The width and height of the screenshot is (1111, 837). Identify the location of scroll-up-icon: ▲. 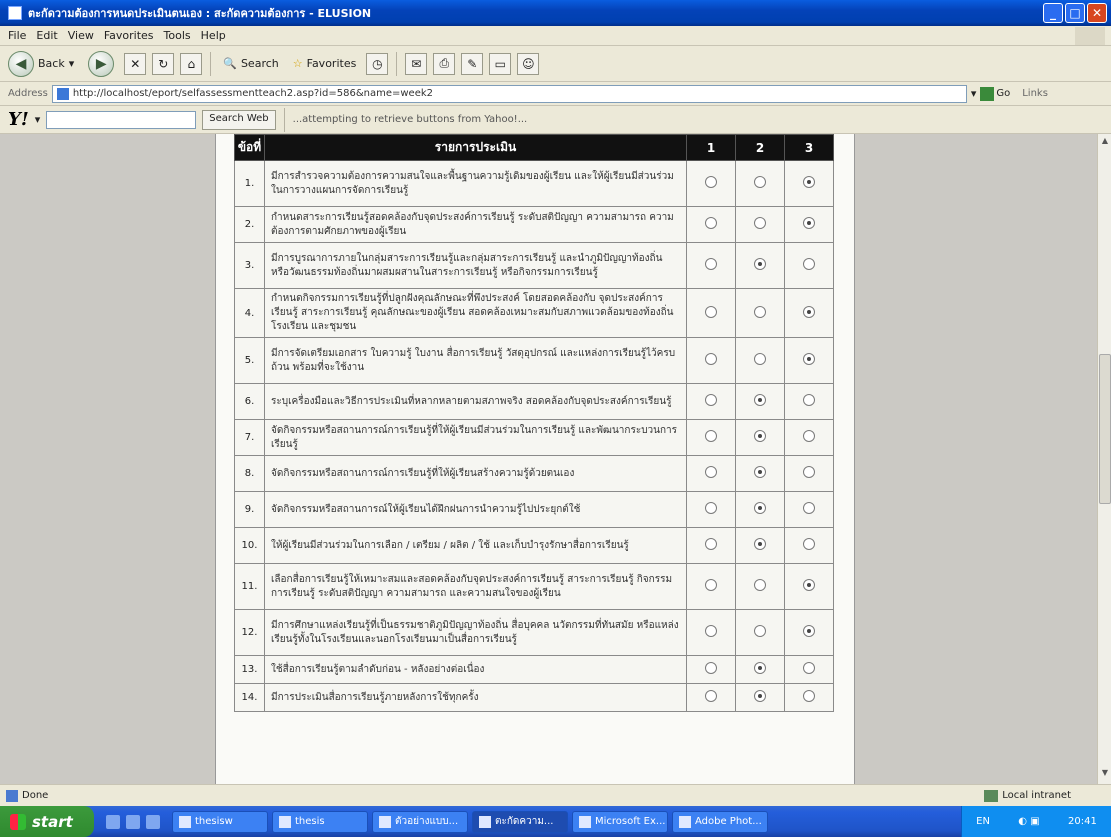
(1105, 143).